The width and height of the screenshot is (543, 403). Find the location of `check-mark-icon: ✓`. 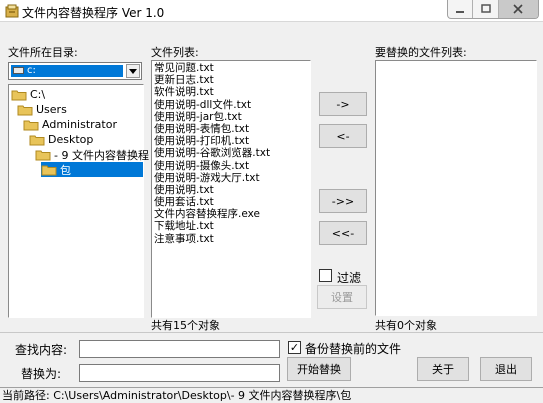

check-mark-icon: ✓ is located at coordinates (294, 347).